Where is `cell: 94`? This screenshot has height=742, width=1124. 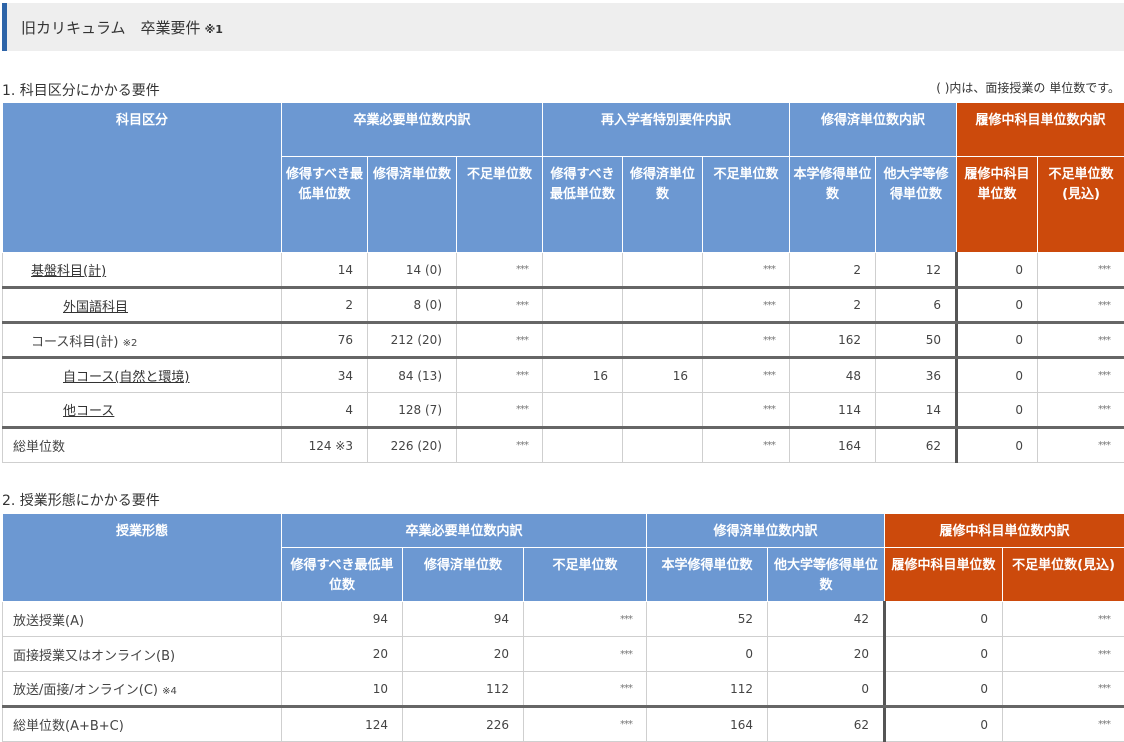 cell: 94 is located at coordinates (342, 619).